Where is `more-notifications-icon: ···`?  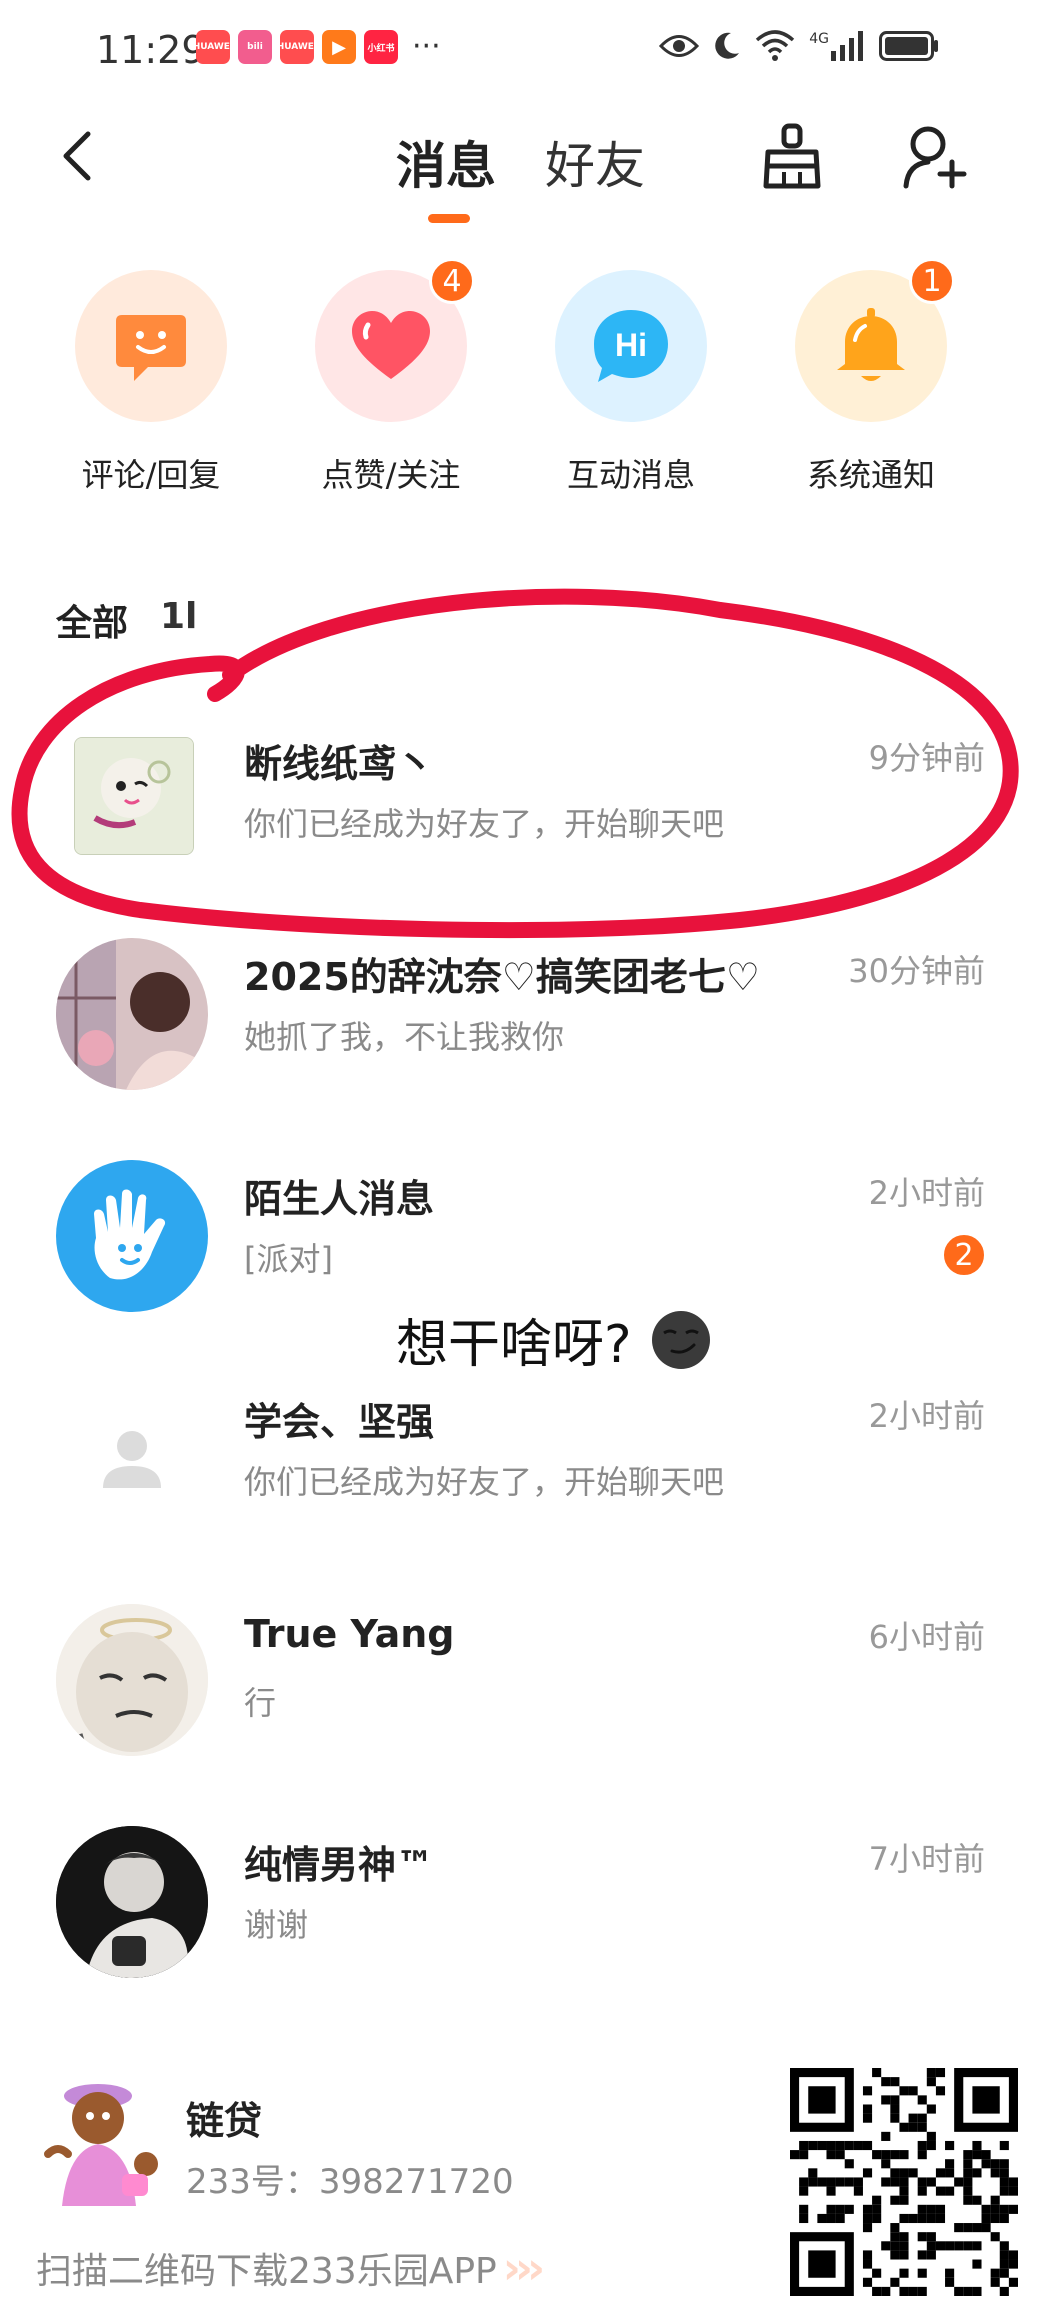
more-notifications-icon: ··· is located at coordinates (426, 46).